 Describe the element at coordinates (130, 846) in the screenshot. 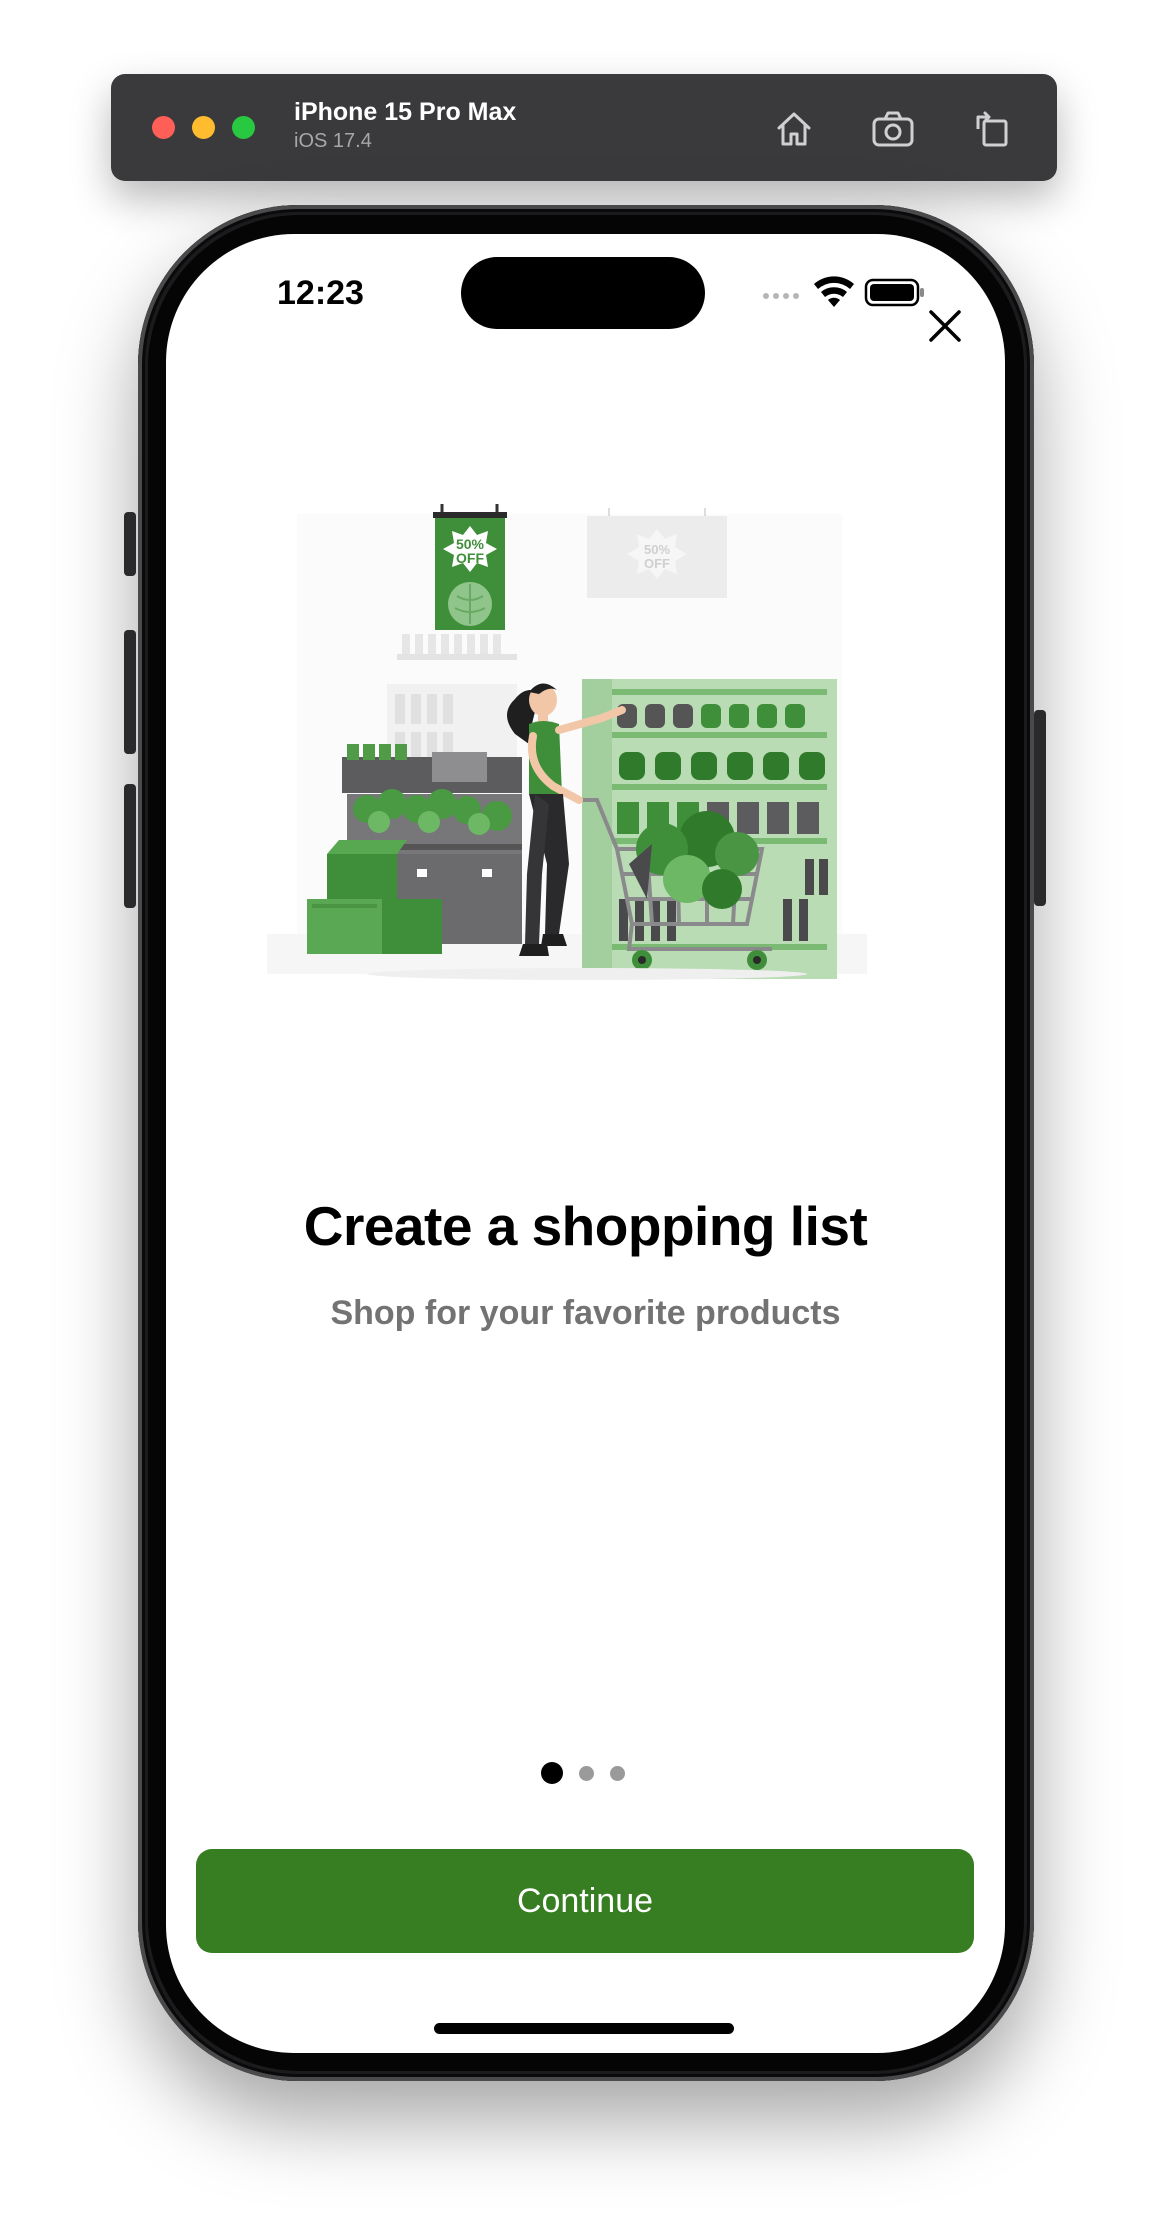

I see `volume-down-button` at that location.